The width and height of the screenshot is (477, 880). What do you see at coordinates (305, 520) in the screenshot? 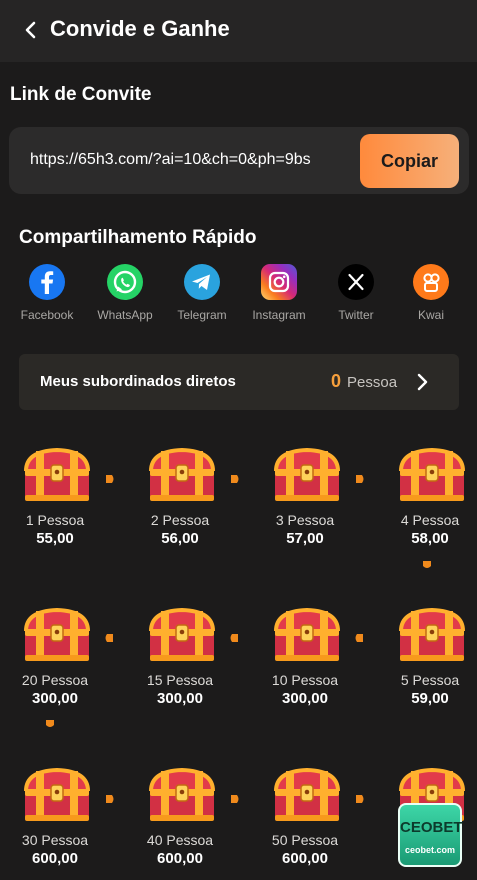
I see `reward-caption: 3 Pessoa` at bounding box center [305, 520].